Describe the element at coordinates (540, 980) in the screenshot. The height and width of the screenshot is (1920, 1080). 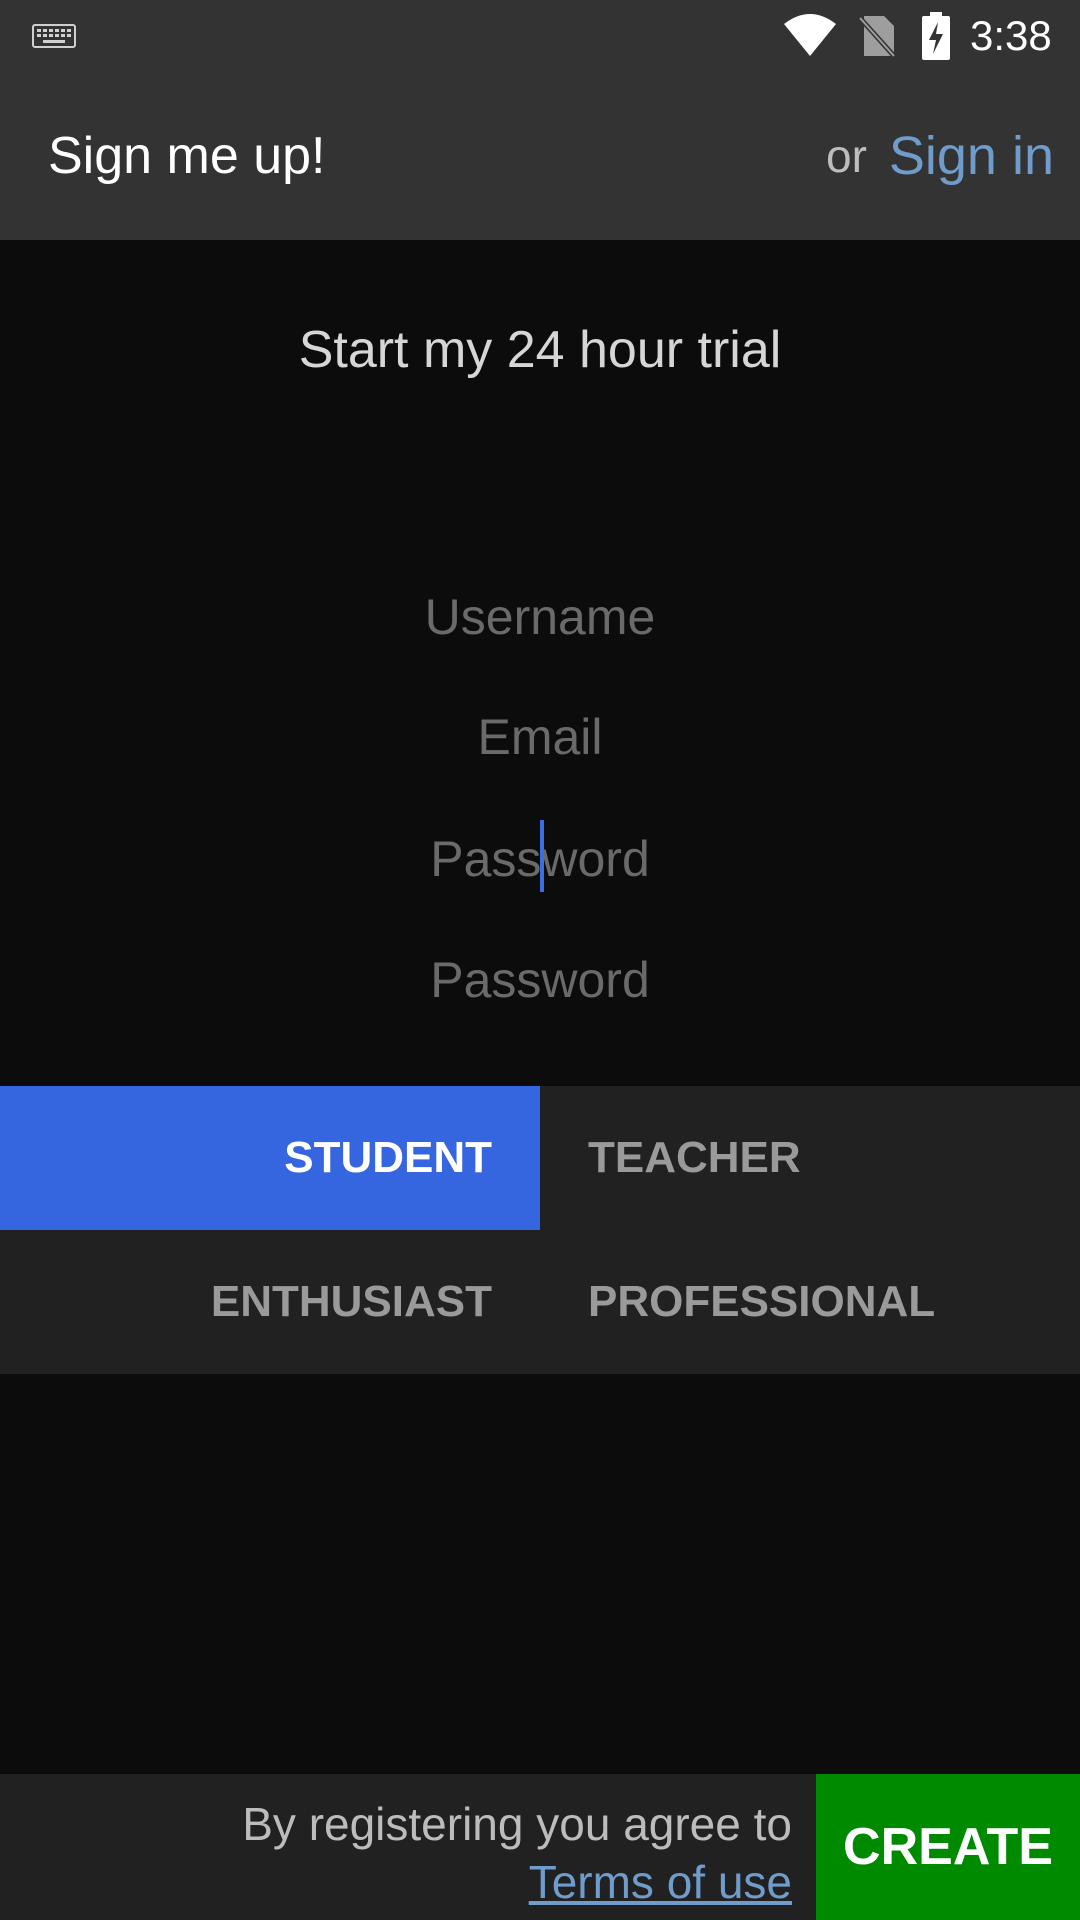
I see `confirm-password-field` at that location.